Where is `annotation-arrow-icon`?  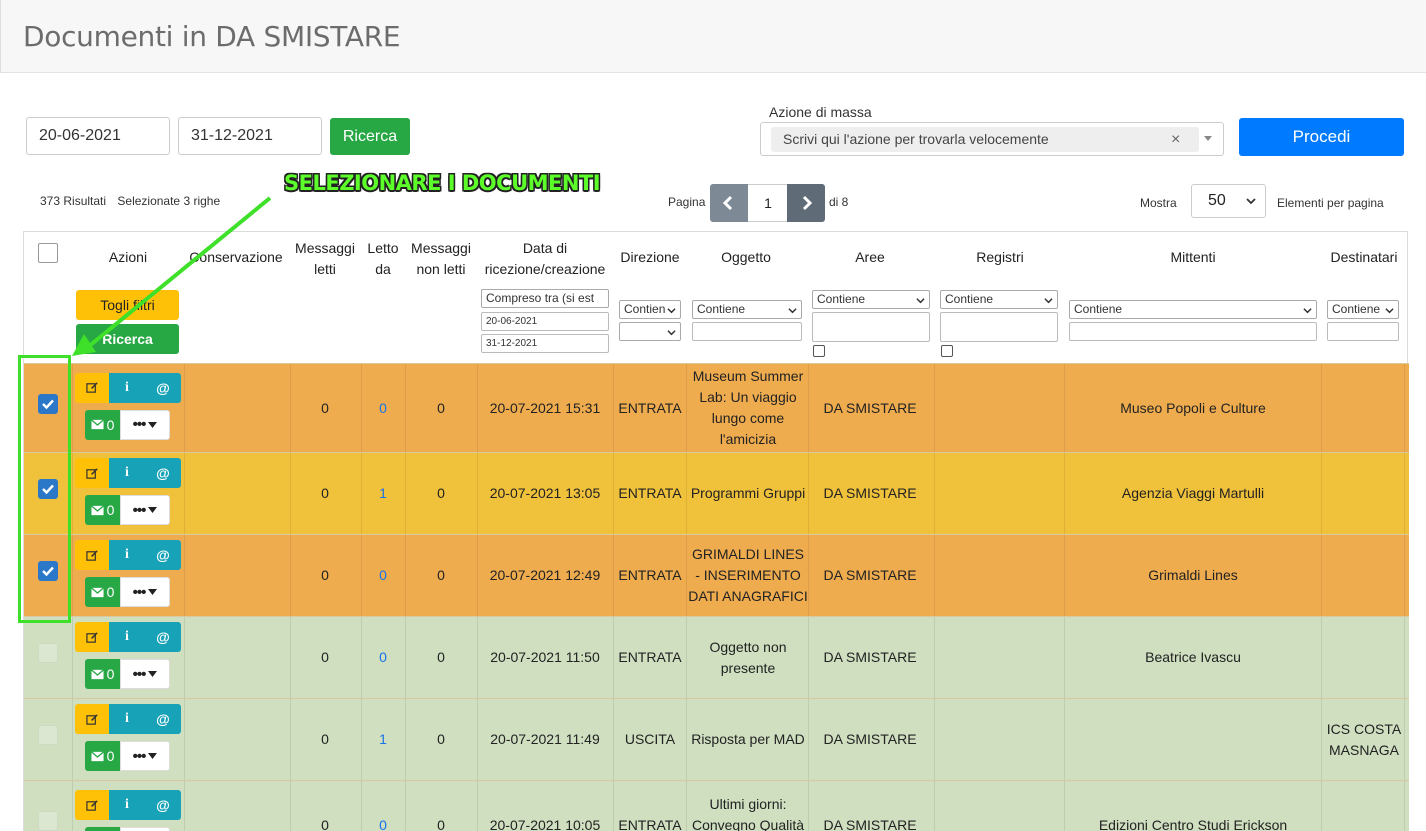 annotation-arrow-icon is located at coordinates (172, 276).